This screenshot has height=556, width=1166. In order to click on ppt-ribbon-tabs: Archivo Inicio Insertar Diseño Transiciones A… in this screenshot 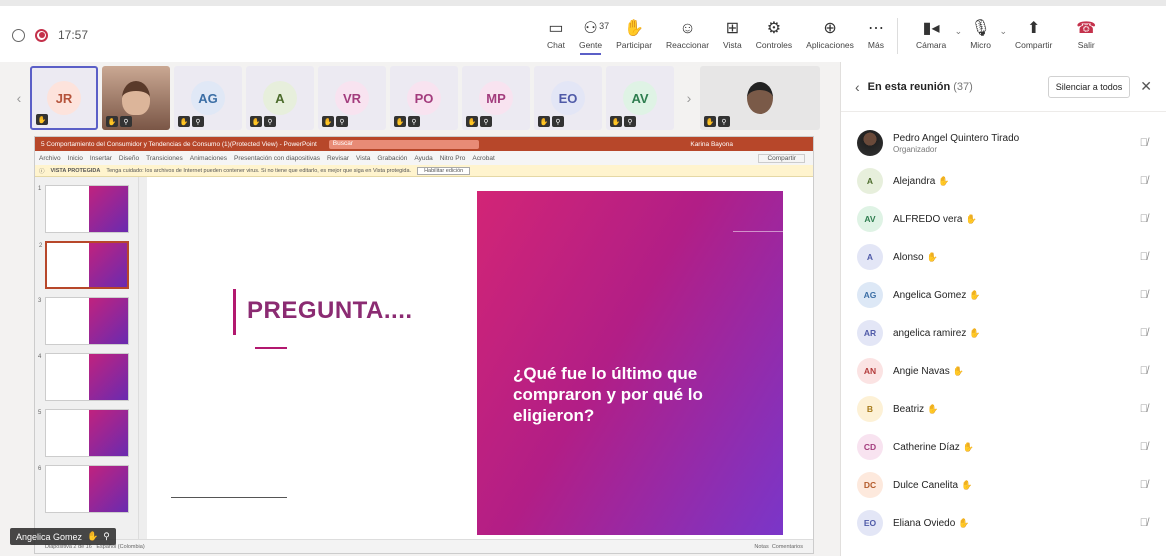, I will do `click(424, 158)`.